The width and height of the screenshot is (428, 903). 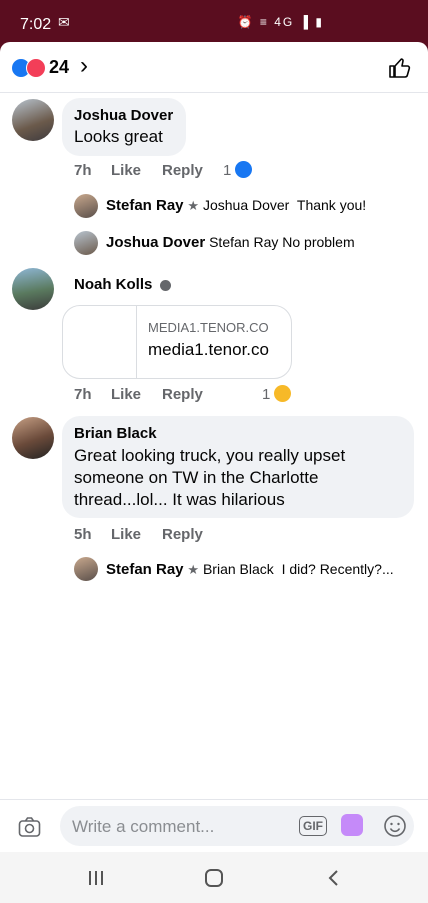 I want to click on comment-input: Write a comment... GIF, so click(x=237, y=826).